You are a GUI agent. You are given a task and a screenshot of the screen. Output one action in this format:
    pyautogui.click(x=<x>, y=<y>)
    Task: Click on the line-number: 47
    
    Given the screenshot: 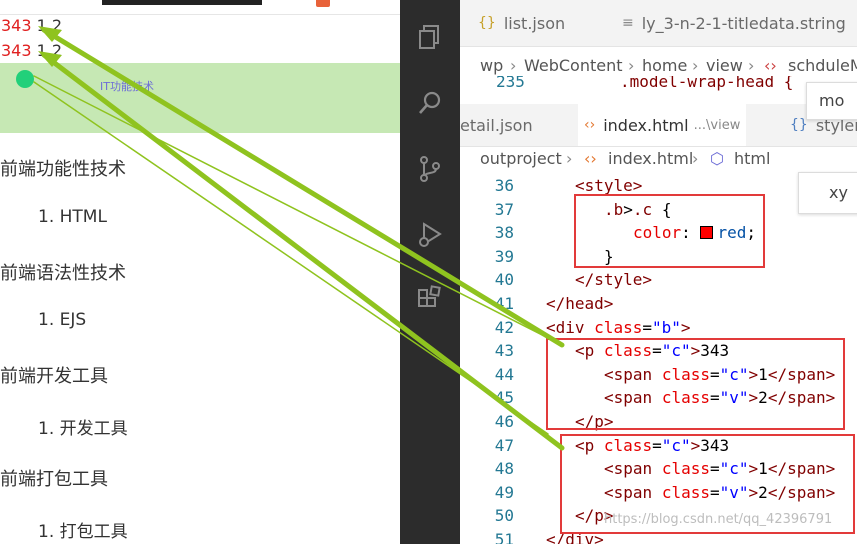 What is the action you would take?
    pyautogui.click(x=504, y=445)
    